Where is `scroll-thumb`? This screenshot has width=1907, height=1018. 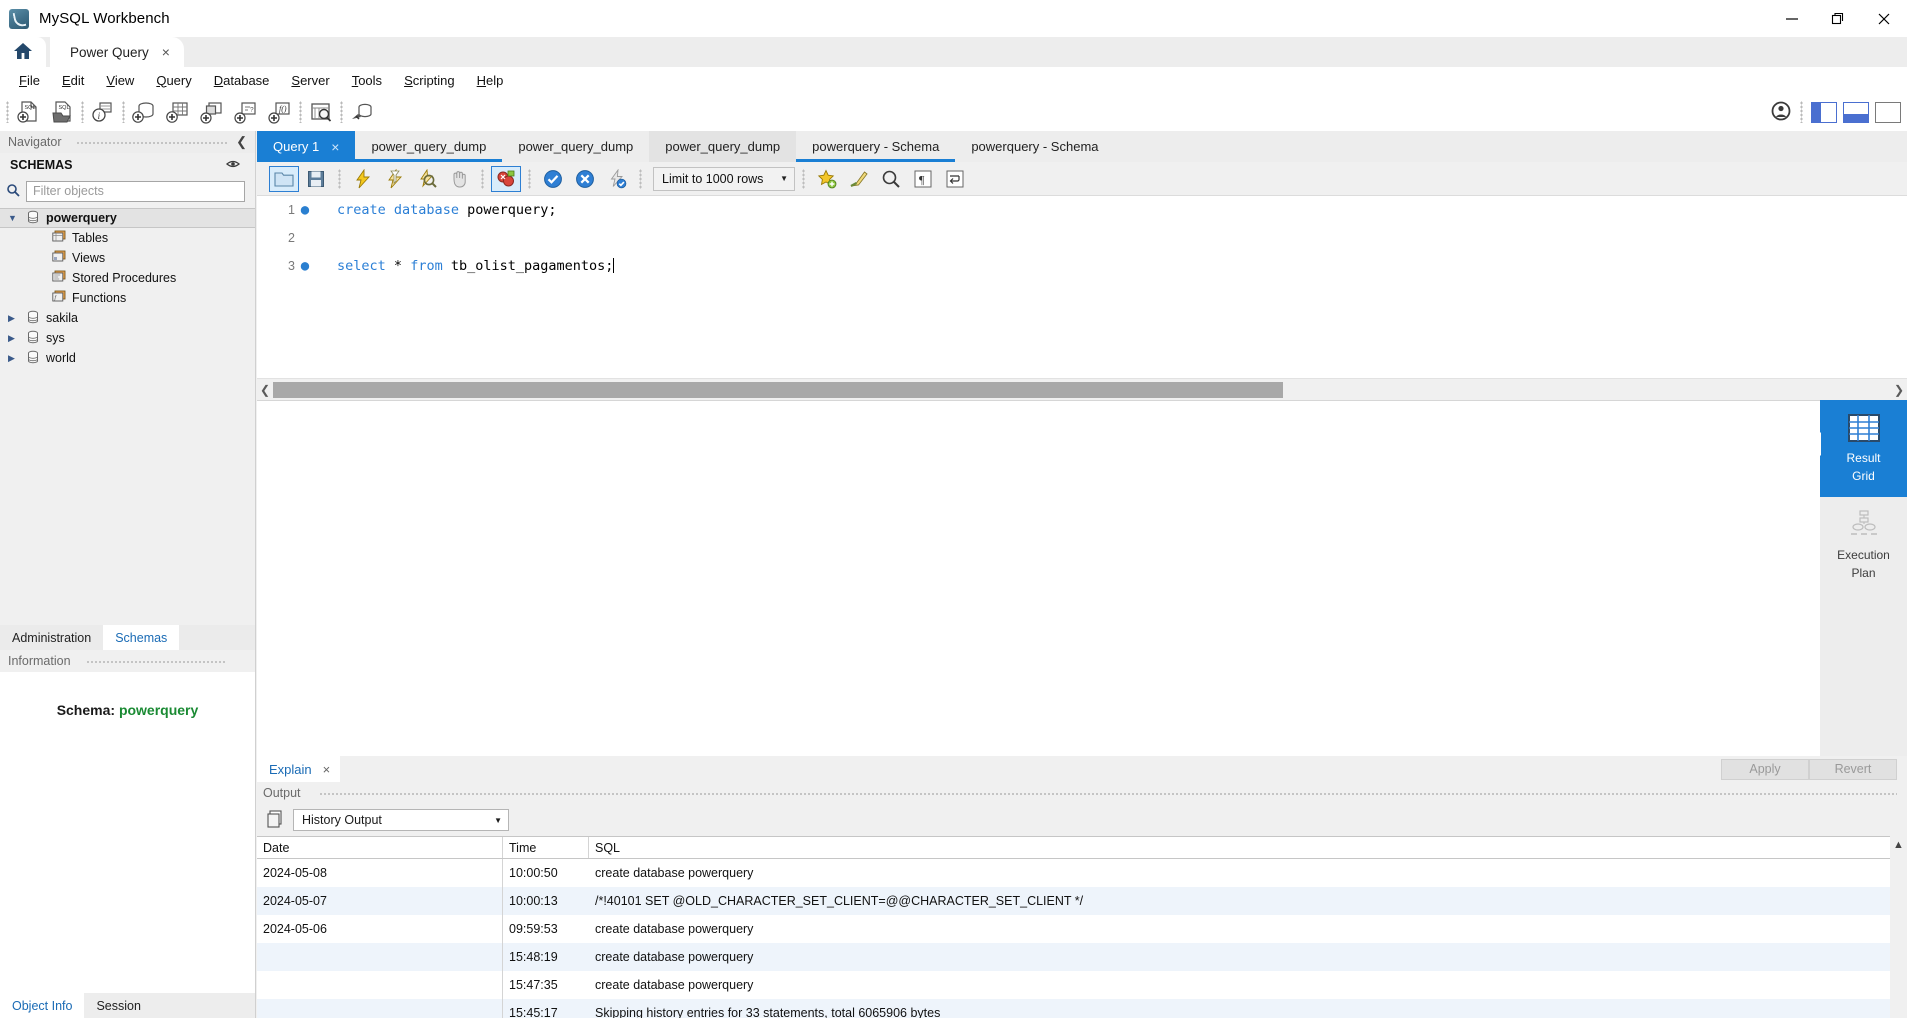 scroll-thumb is located at coordinates (778, 389).